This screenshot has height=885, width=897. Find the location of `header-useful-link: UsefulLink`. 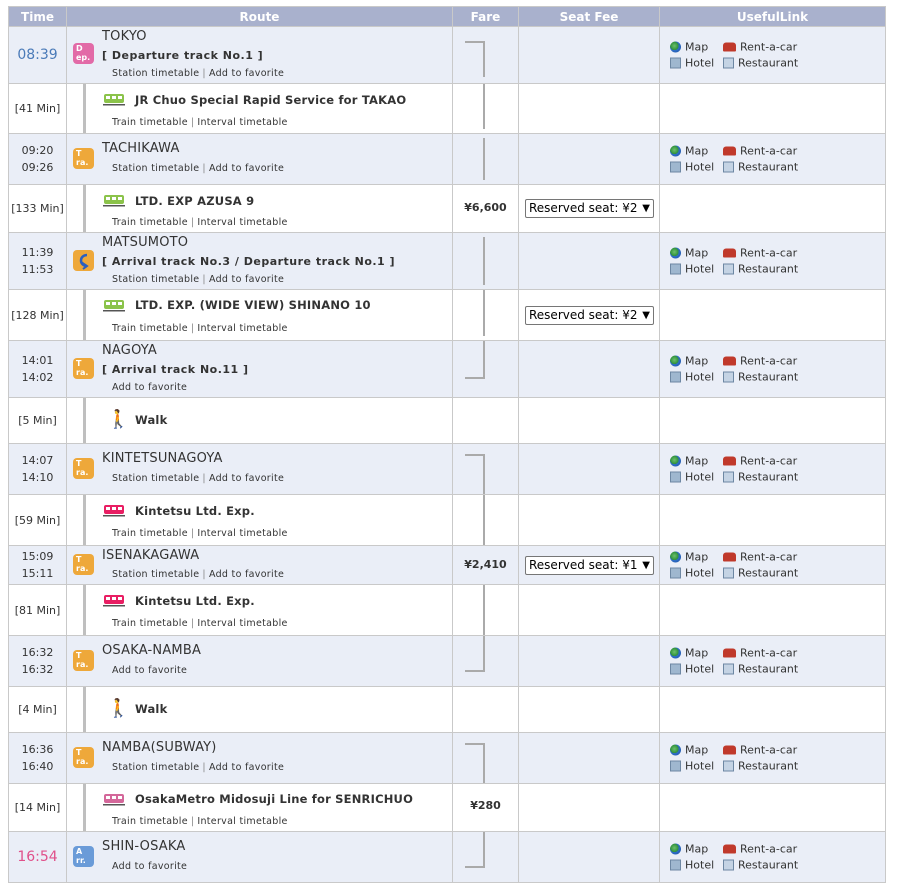

header-useful-link: UsefulLink is located at coordinates (772, 16).